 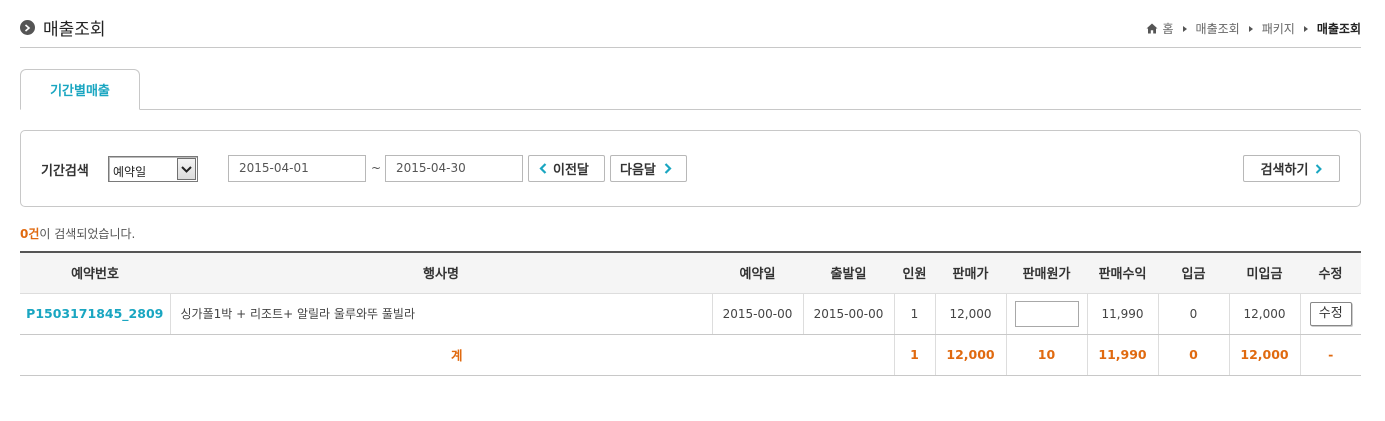 What do you see at coordinates (970, 314) in the screenshot?
I see `sale-price-cell: 12,000` at bounding box center [970, 314].